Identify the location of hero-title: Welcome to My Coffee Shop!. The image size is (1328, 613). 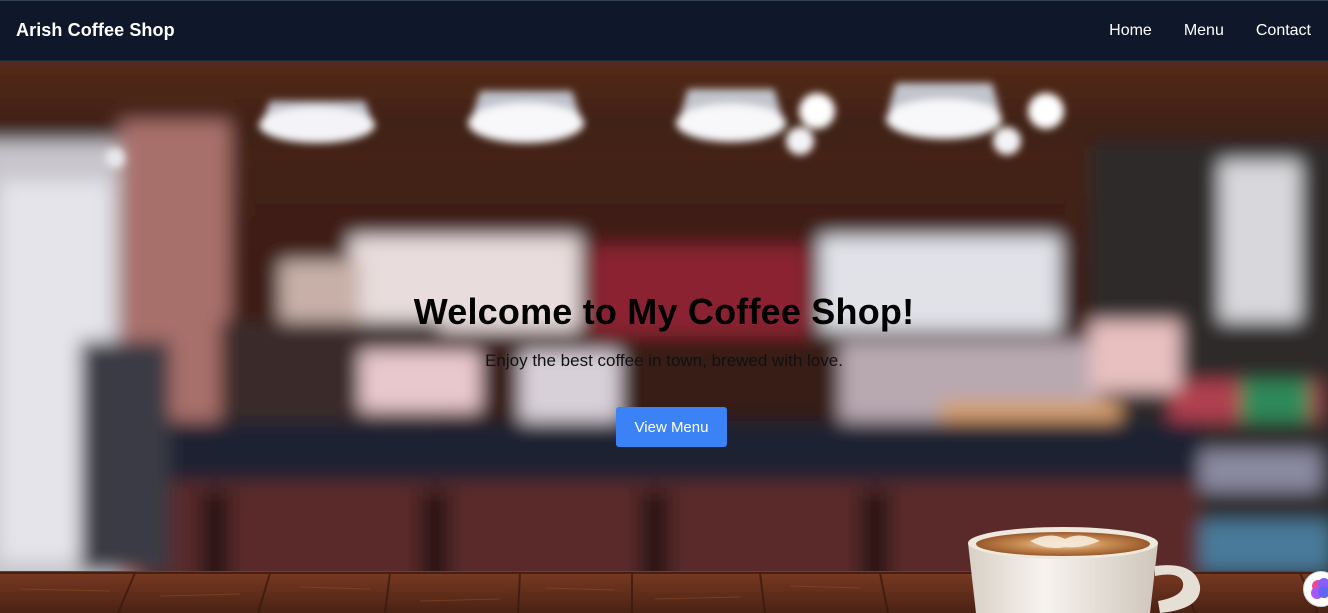
(664, 311).